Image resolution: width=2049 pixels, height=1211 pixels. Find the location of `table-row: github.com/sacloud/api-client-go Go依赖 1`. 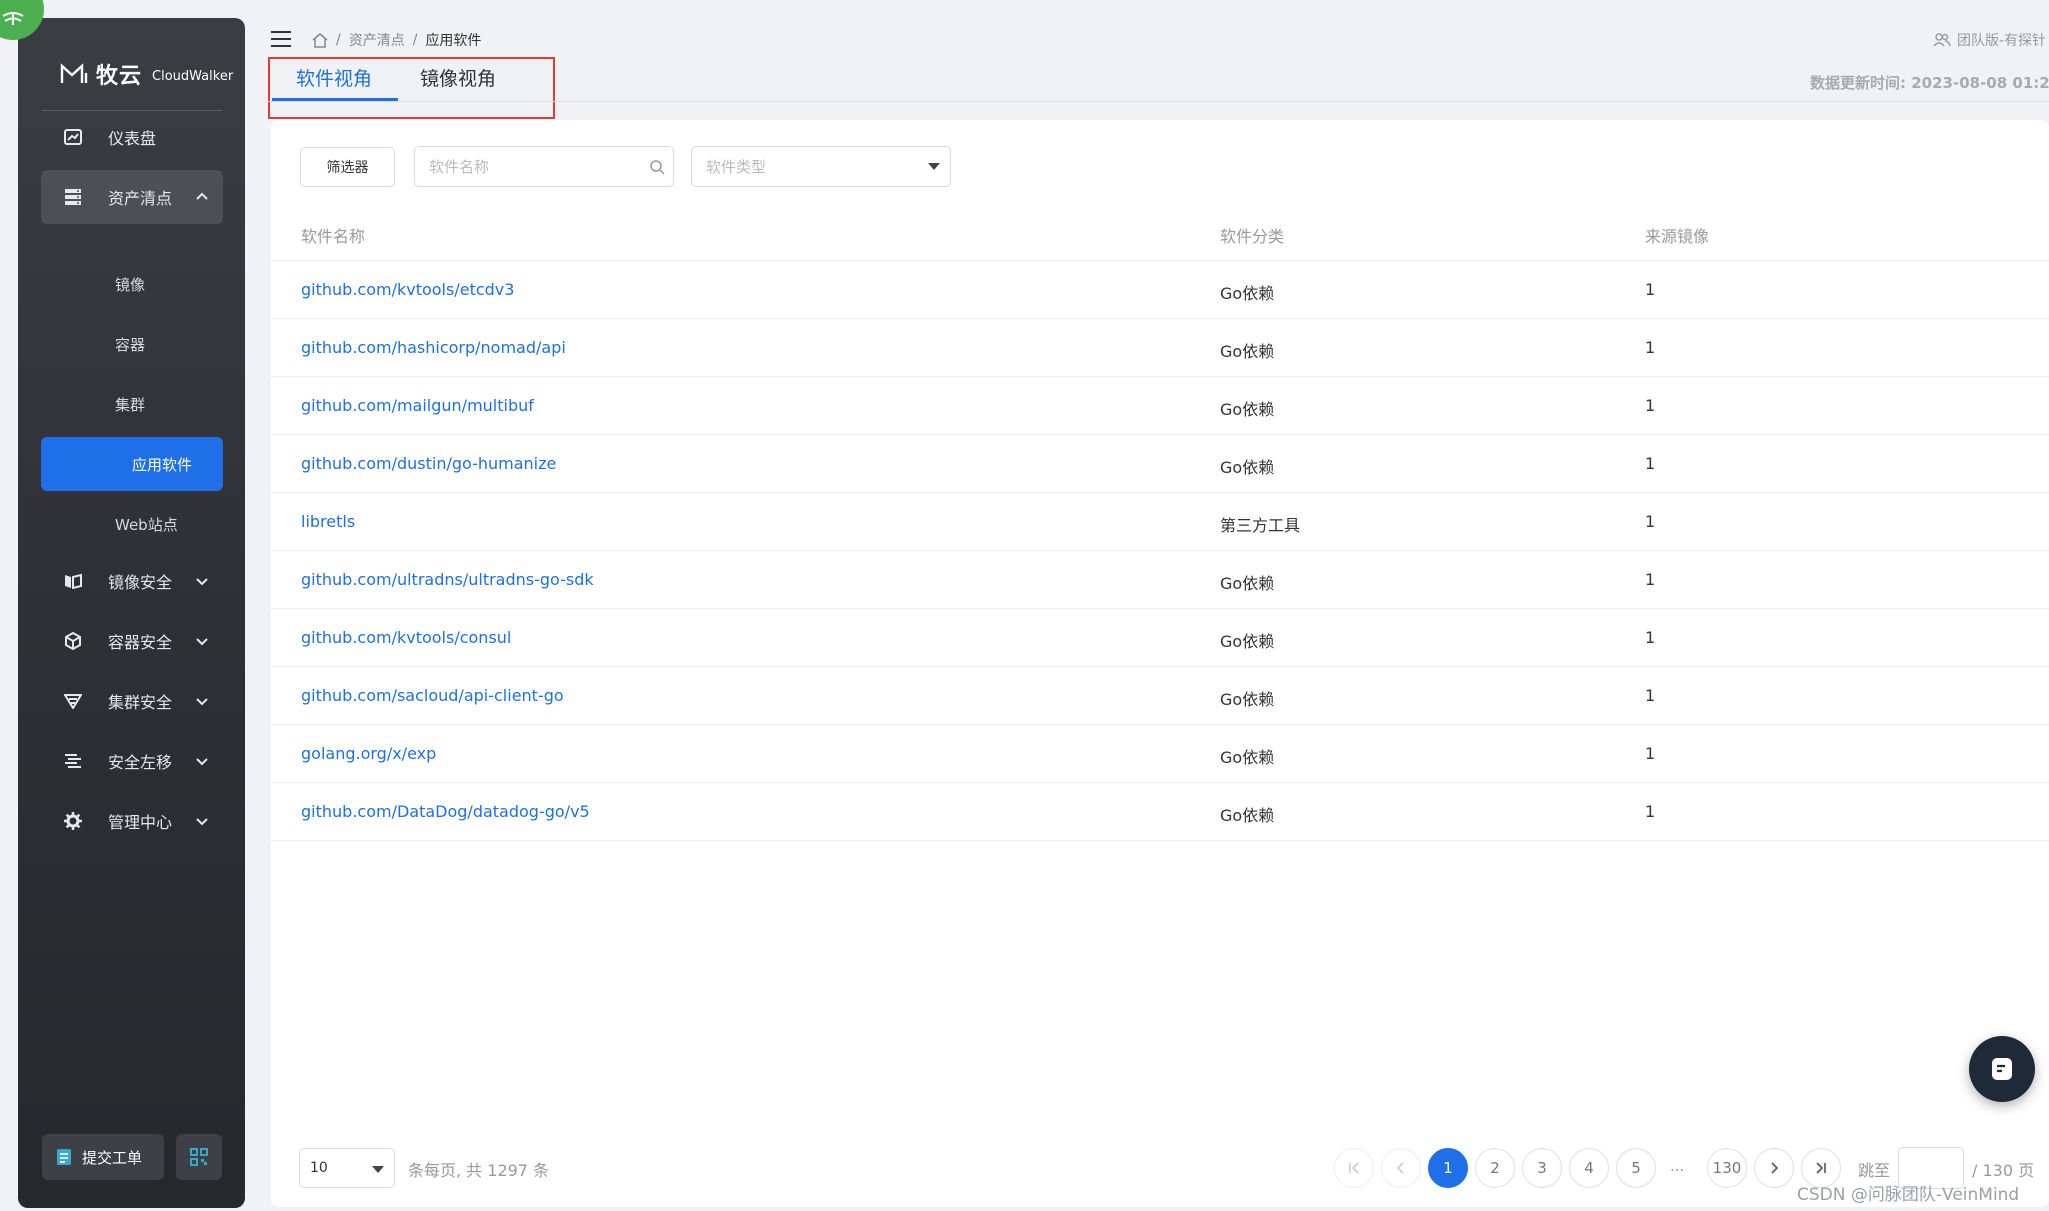

table-row: github.com/sacloud/api-client-go Go依赖 1 is located at coordinates (1160, 695).